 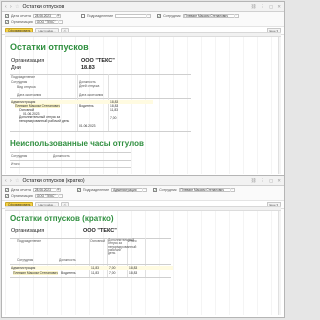 What do you see at coordinates (26, 87) in the screenshot?
I see `col-vacation-type: Вид отпуска` at bounding box center [26, 87].